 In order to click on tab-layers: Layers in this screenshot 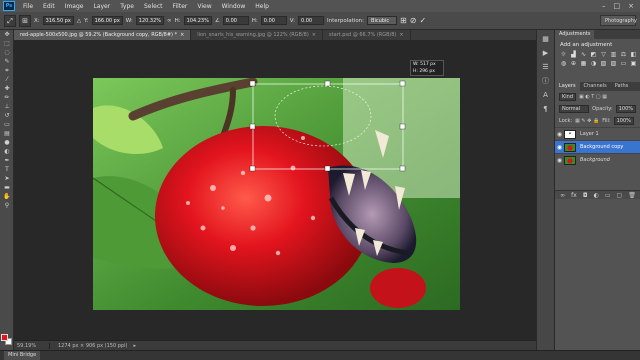, I will do `click(567, 86)`.